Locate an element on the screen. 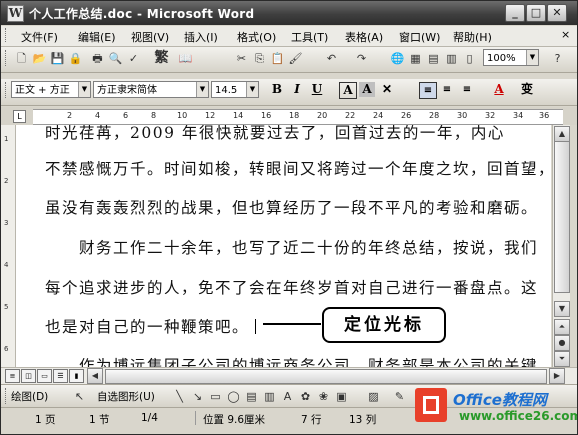 Image resolution: width=578 pixels, height=435 pixels. vertical-ruler: 1 2 3 4 5 6 is located at coordinates (8, 246).